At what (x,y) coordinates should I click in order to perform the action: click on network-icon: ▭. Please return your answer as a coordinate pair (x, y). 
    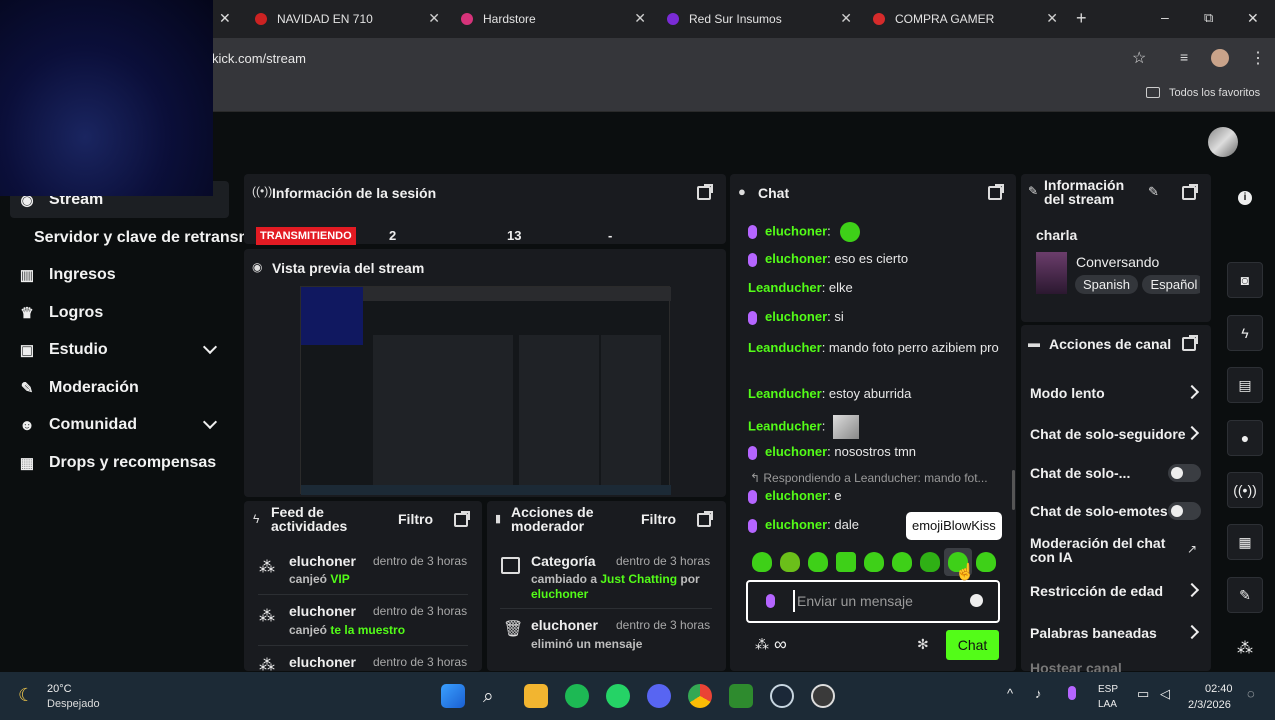
    Looking at the image, I should click on (1143, 694).